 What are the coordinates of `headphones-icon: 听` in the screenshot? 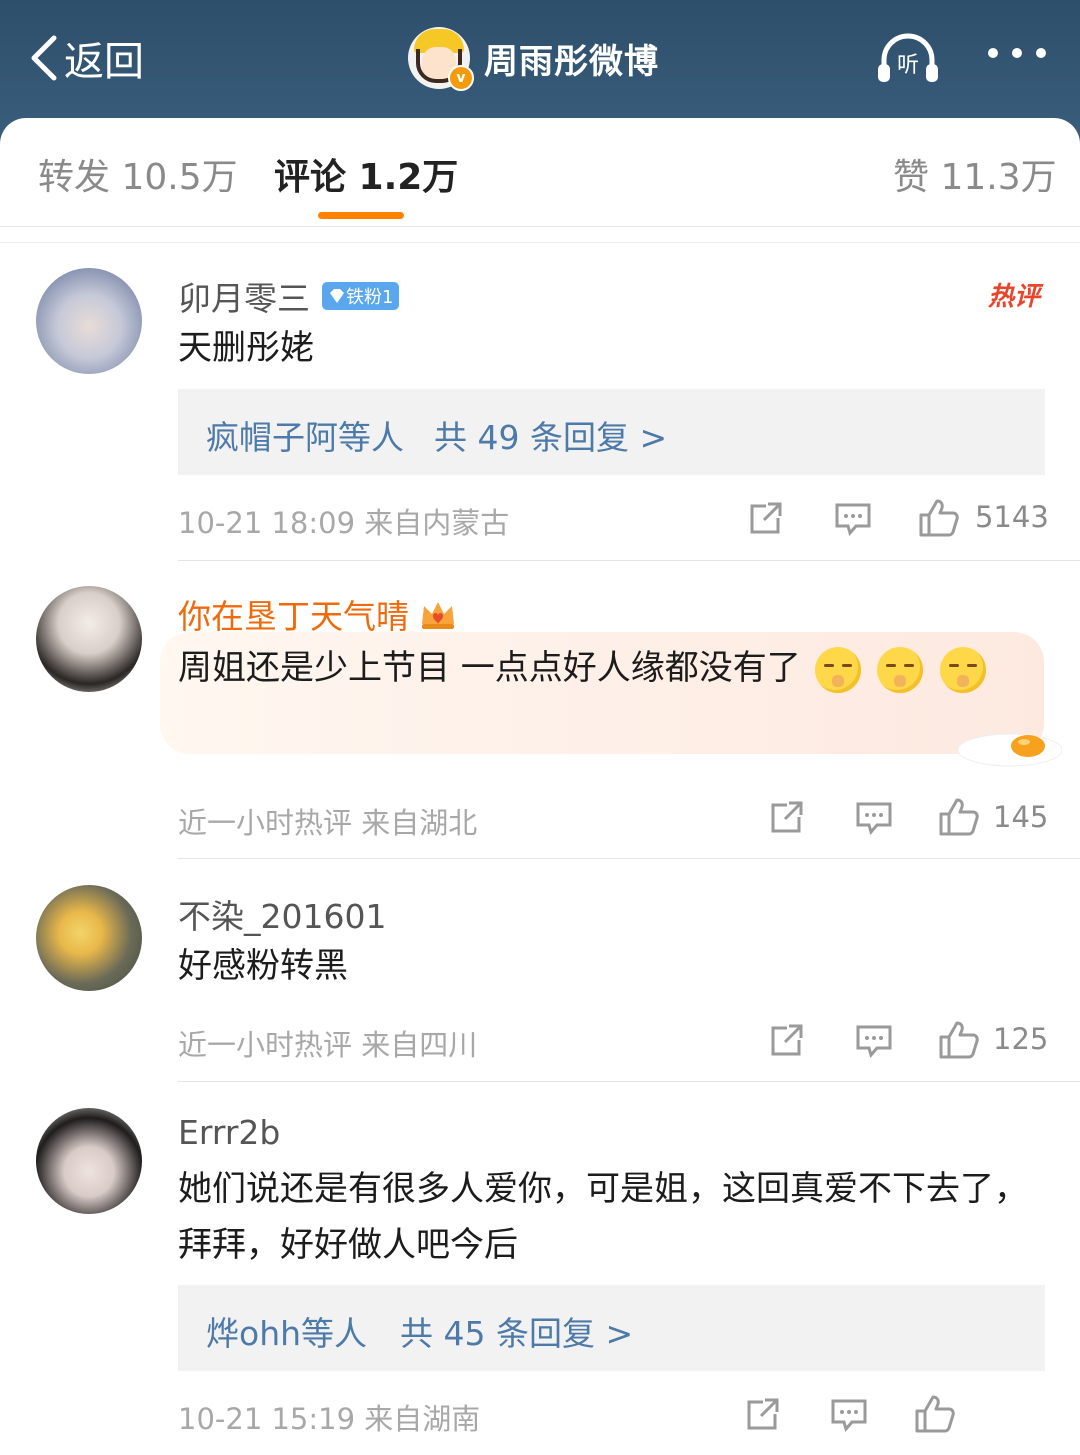 It's located at (908, 58).